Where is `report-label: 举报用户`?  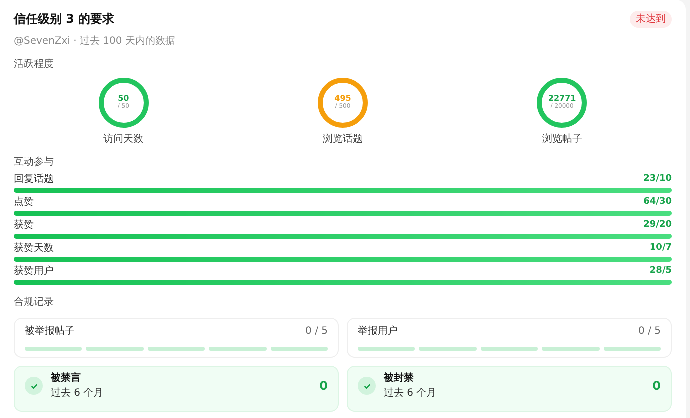 report-label: 举报用户 is located at coordinates (378, 331).